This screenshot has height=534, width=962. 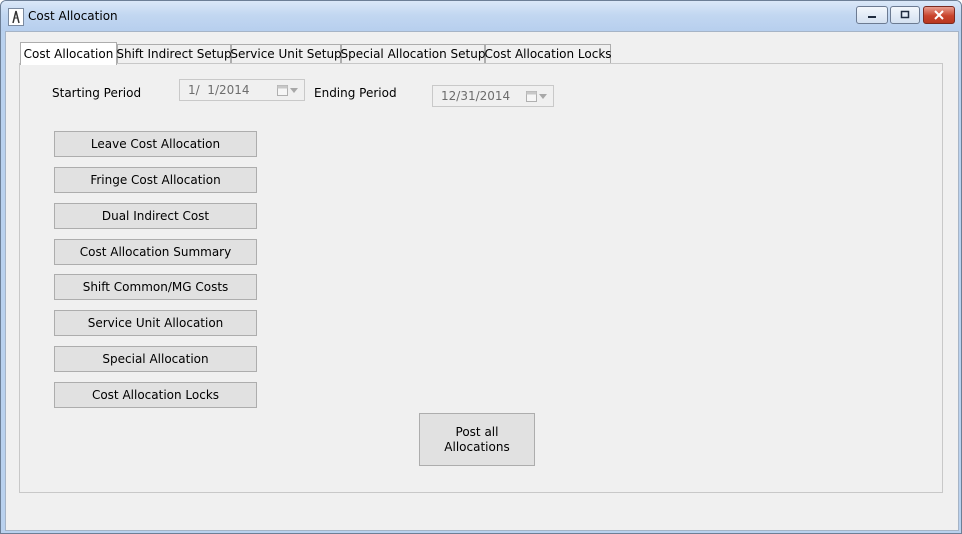 I want to click on ending-period-label: Ending Period, so click(x=355, y=93).